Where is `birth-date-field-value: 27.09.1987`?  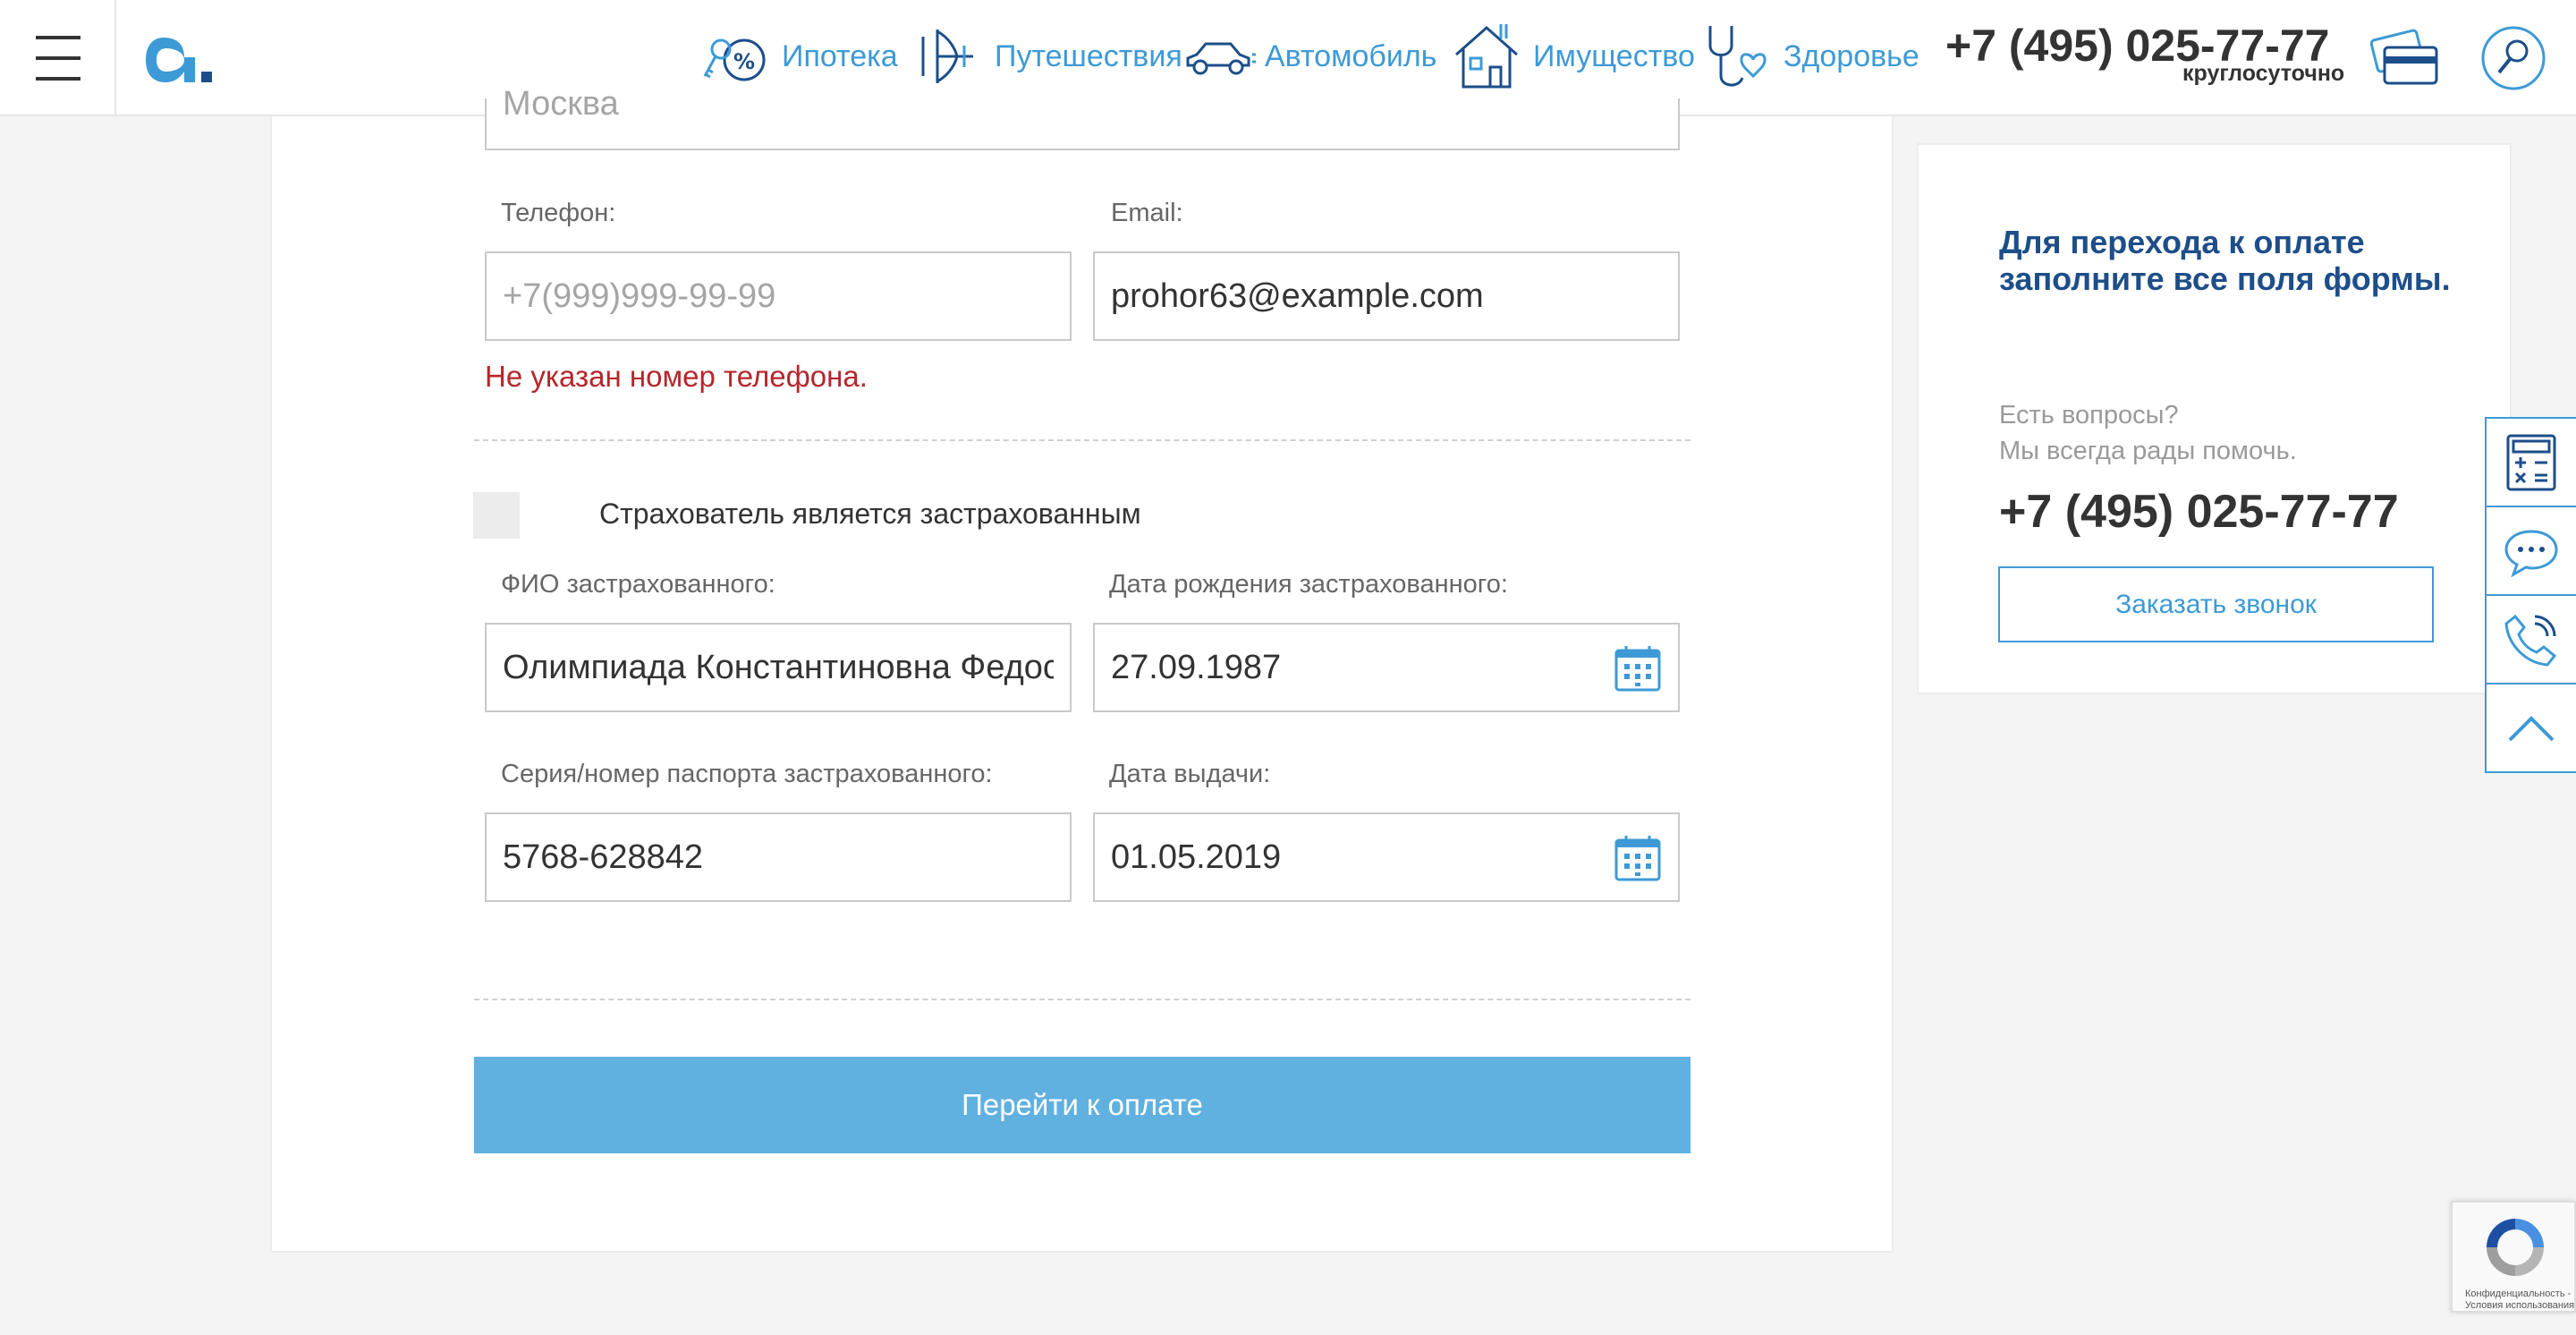
birth-date-field-value: 27.09.1987 is located at coordinates (1196, 667).